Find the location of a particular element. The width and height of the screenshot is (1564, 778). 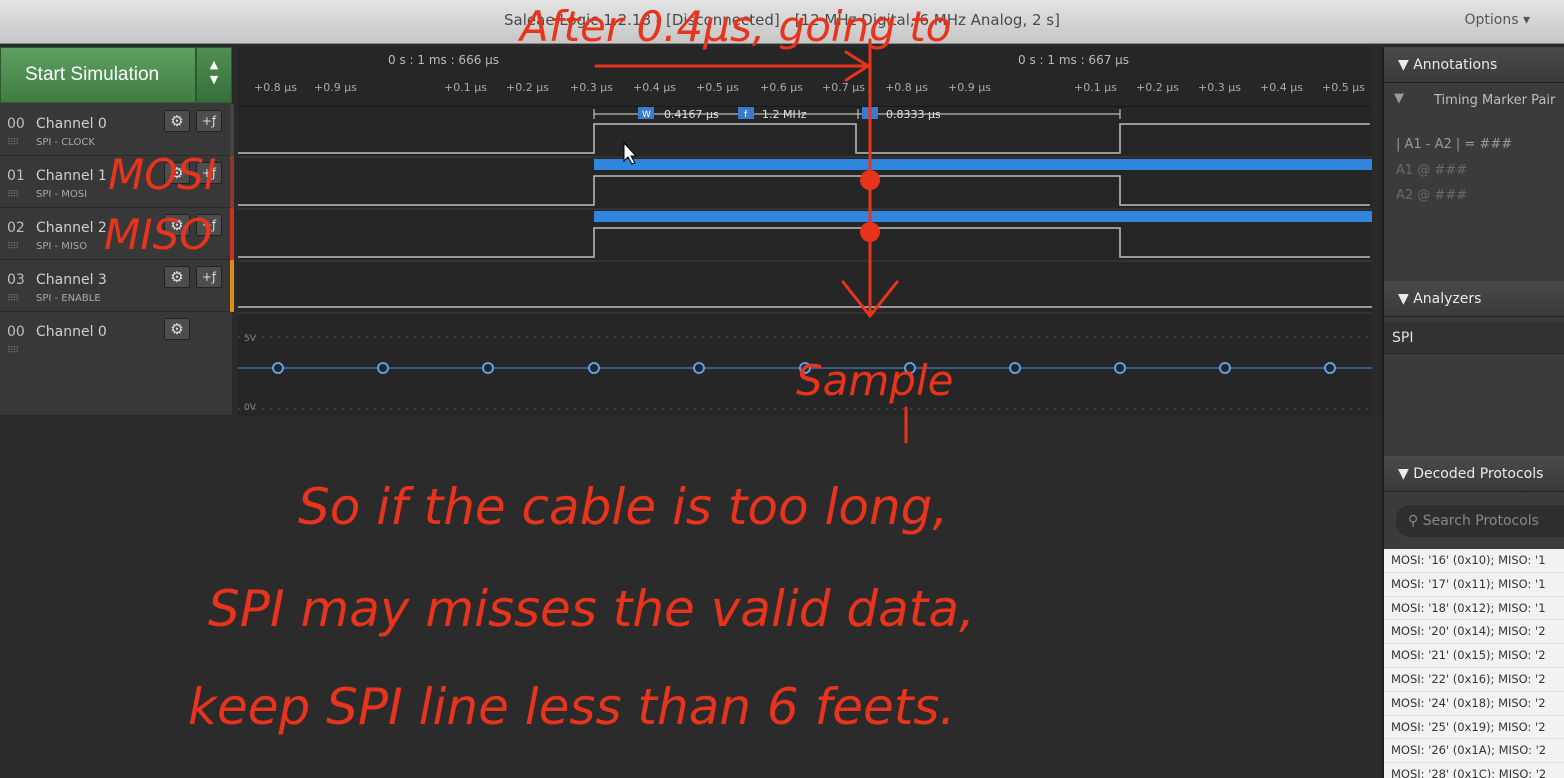

decoded-row: MOSI: '25' (0x19); MISO: '2 is located at coordinates (1474, 728).